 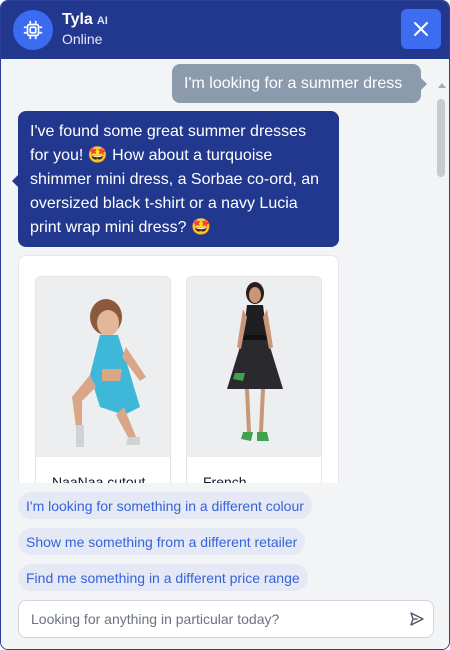 What do you see at coordinates (102, 21) in the screenshot?
I see `ai-badge: AI` at bounding box center [102, 21].